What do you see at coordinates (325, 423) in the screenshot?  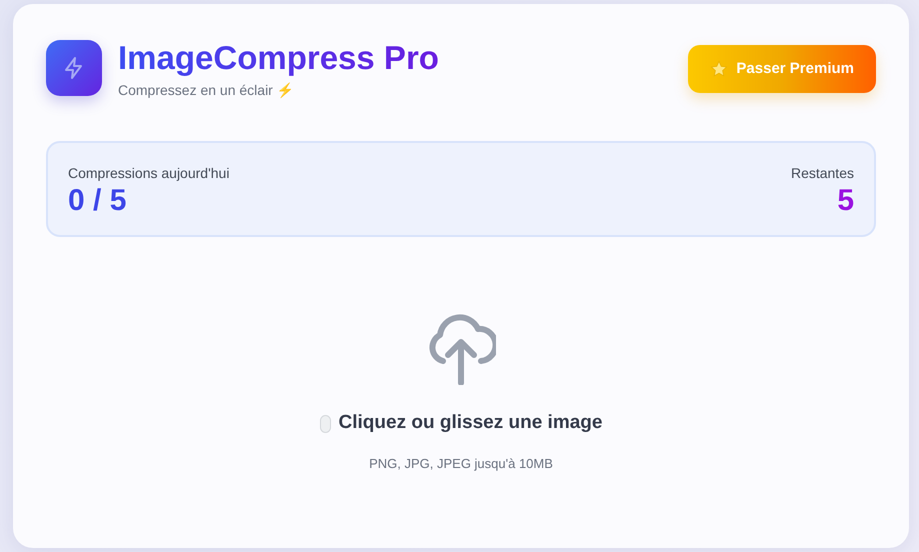 I see `mouse-icon` at bounding box center [325, 423].